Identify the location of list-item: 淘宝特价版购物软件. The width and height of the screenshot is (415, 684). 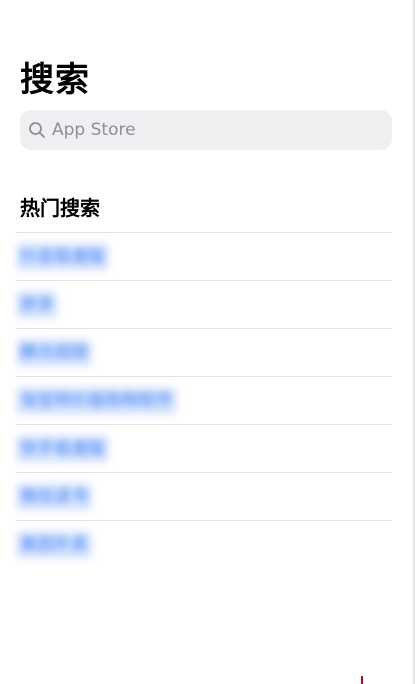
(204, 400).